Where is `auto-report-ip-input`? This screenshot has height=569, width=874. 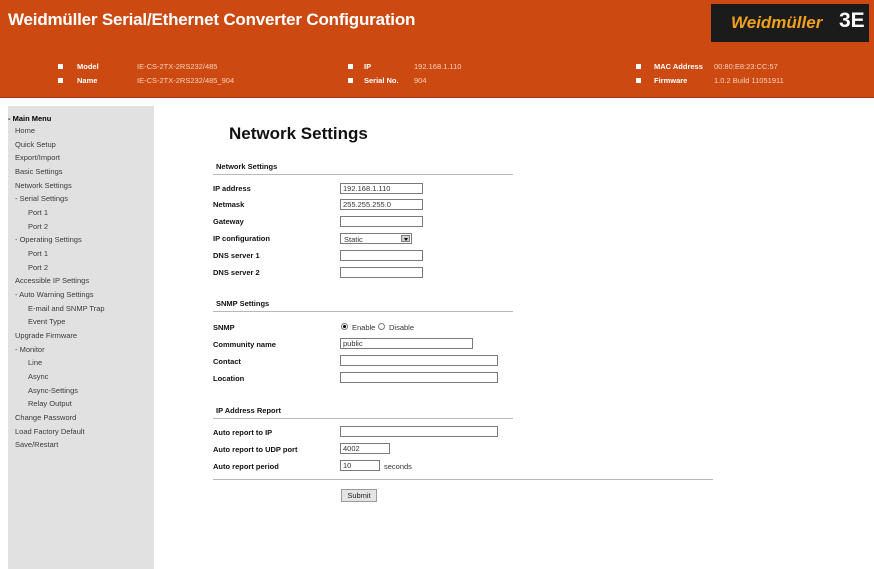 auto-report-ip-input is located at coordinates (419, 431).